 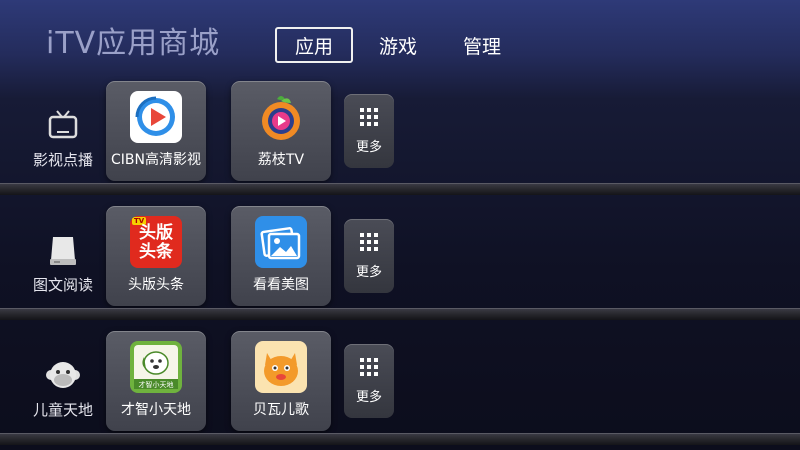 What do you see at coordinates (281, 367) in the screenshot?
I see `beva-cat-icon` at bounding box center [281, 367].